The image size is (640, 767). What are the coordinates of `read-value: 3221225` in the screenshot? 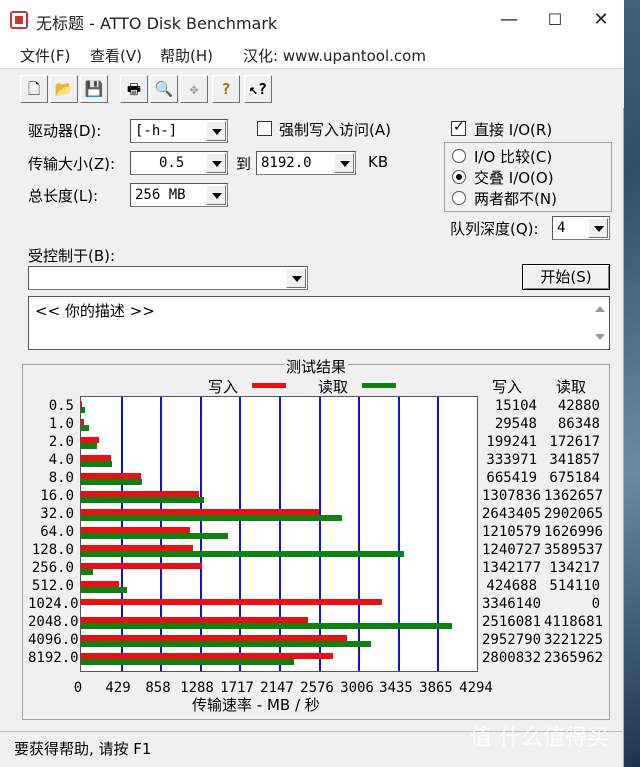 It's located at (574, 640).